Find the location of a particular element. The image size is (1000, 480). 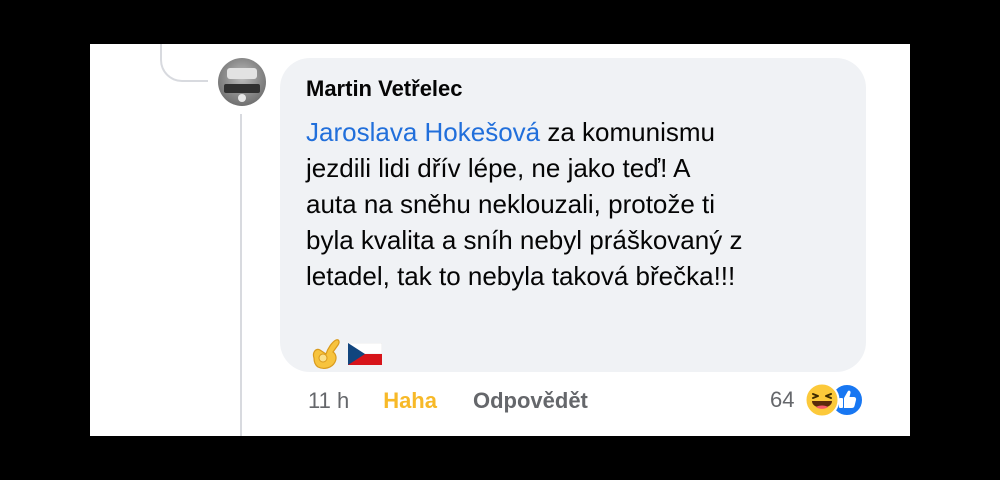

comment-line: auta na sněhu neklouzali, protože ti is located at coordinates (511, 204).